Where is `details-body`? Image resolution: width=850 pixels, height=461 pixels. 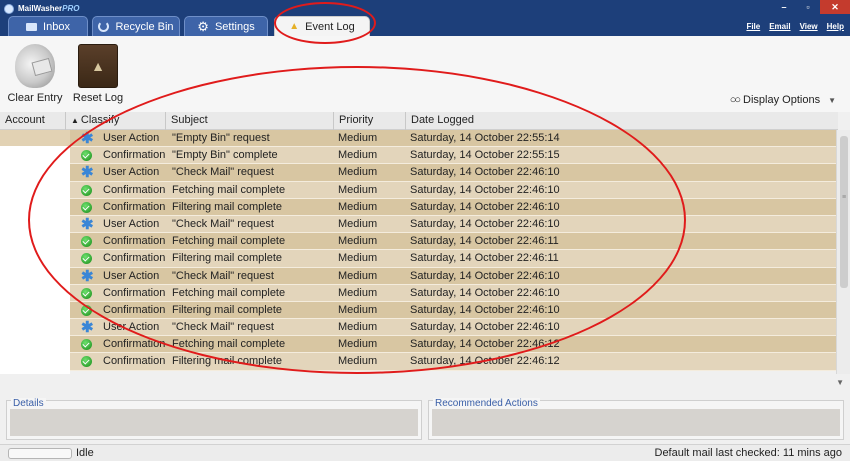
details-body is located at coordinates (214, 422).